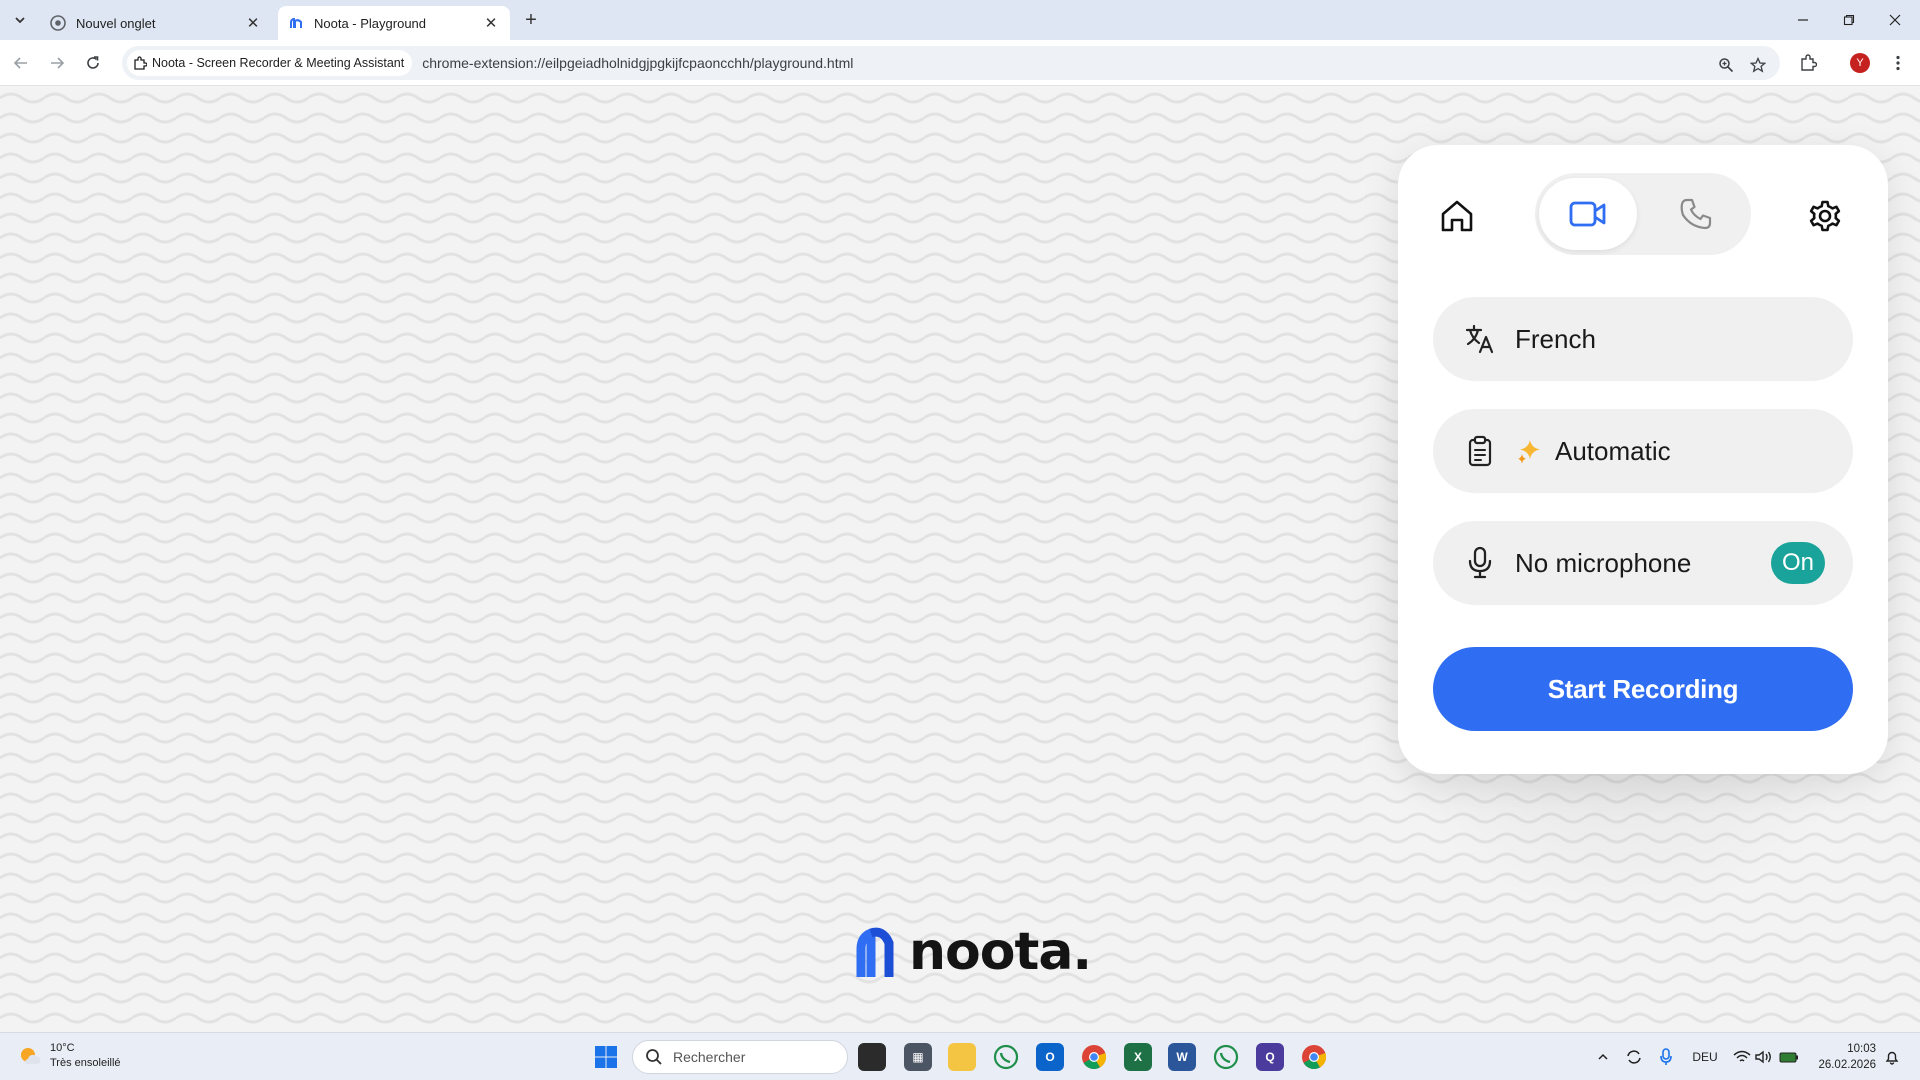 This screenshot has width=1920, height=1080. What do you see at coordinates (1270, 1057) in the screenshot?
I see `app-q-icon: Q` at bounding box center [1270, 1057].